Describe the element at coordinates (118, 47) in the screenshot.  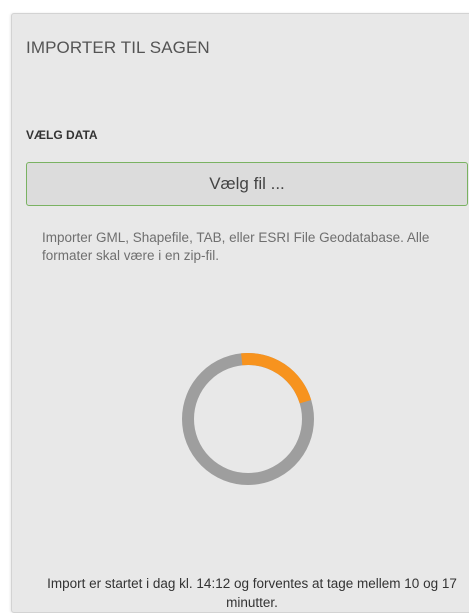
I see `panel-title: IMPORTER TIL SAGEN` at that location.